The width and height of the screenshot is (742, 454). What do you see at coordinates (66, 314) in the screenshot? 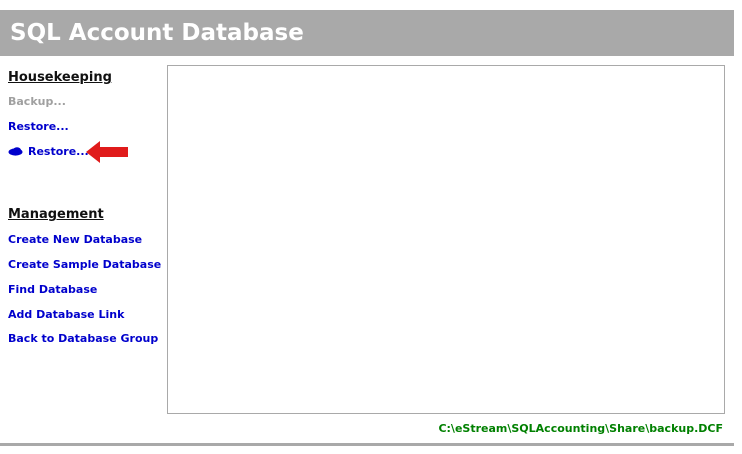
I see `add-database-link-link: Add Database Link` at bounding box center [66, 314].